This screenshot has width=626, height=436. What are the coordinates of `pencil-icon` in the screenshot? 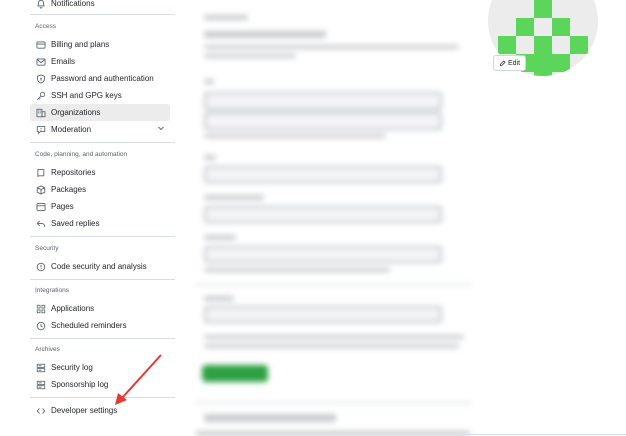 It's located at (502, 62).